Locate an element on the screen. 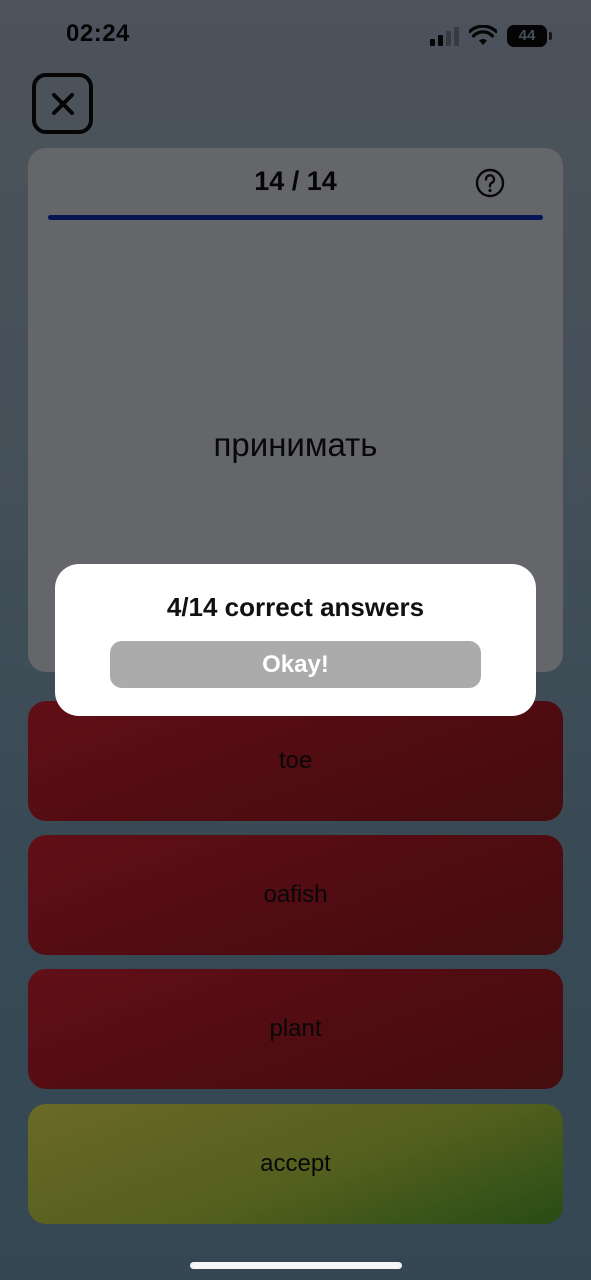 Image resolution: width=591 pixels, height=1280 pixels. home-indicator is located at coordinates (296, 1265).